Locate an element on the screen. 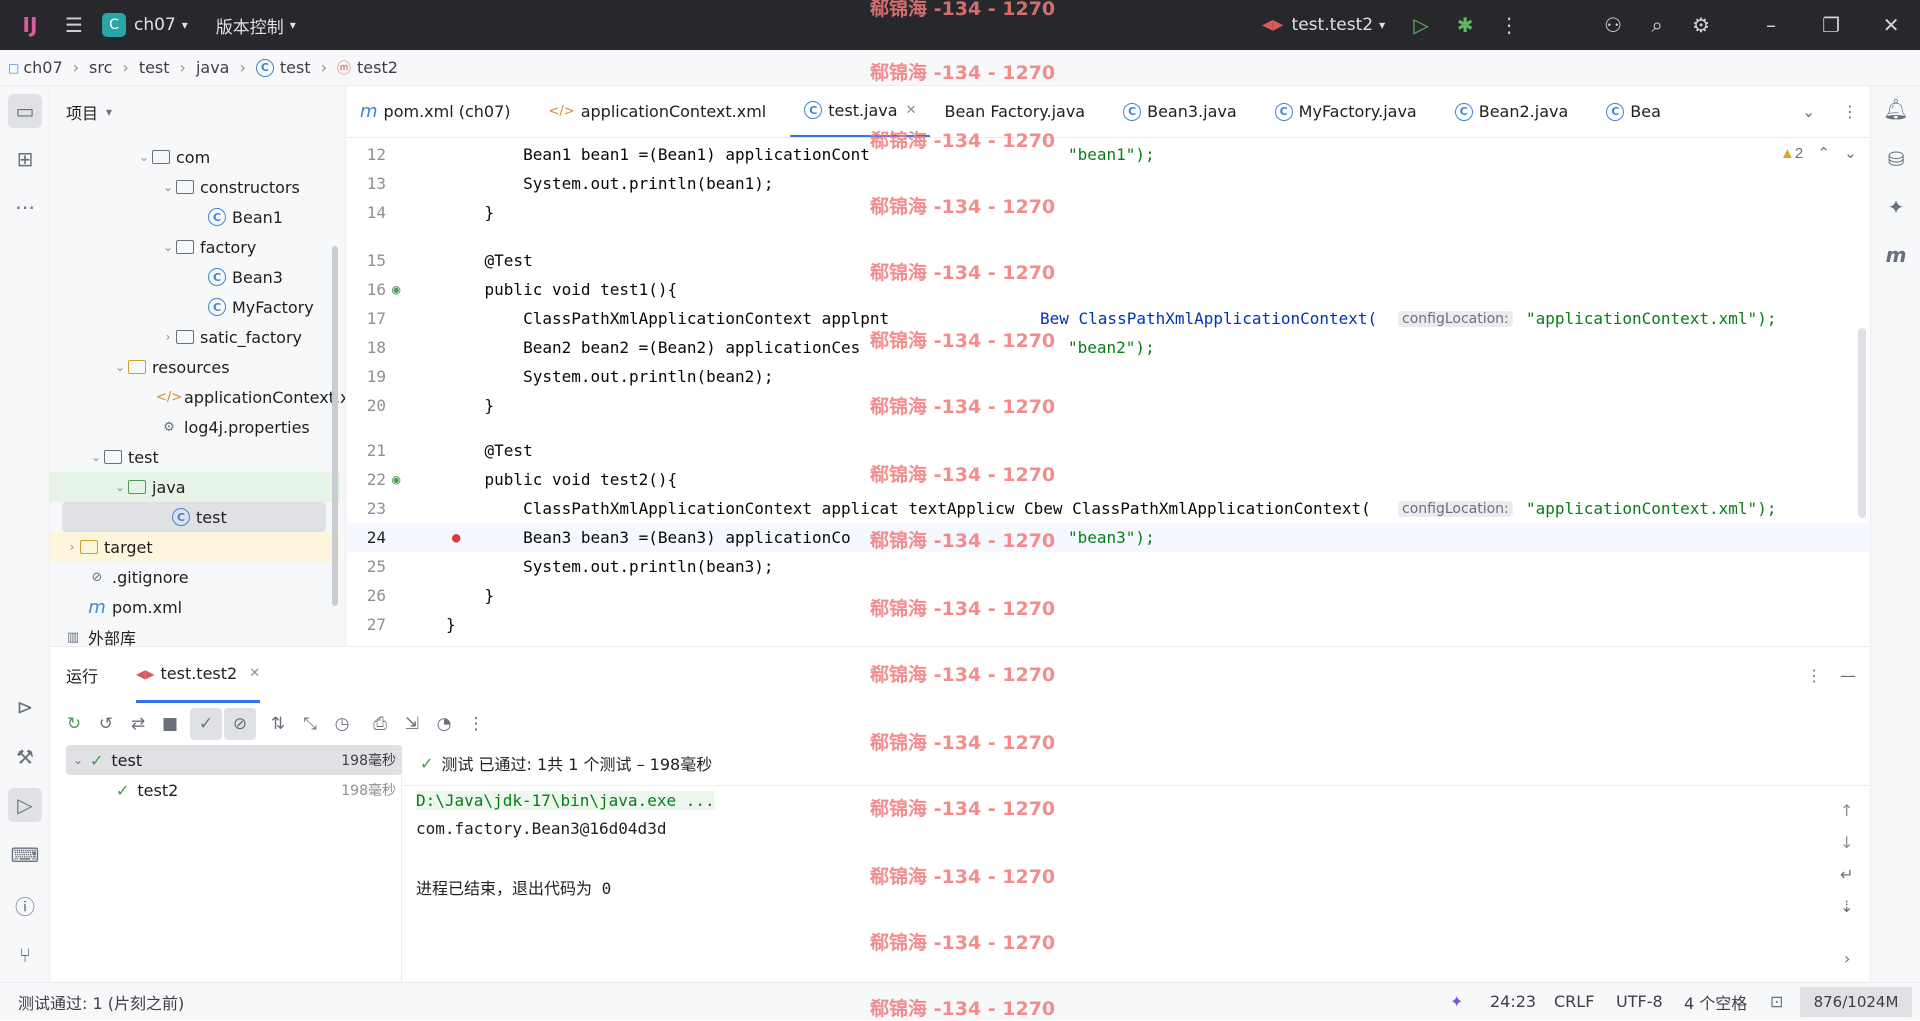  terminal-icon: ⌨ is located at coordinates (25, 855).